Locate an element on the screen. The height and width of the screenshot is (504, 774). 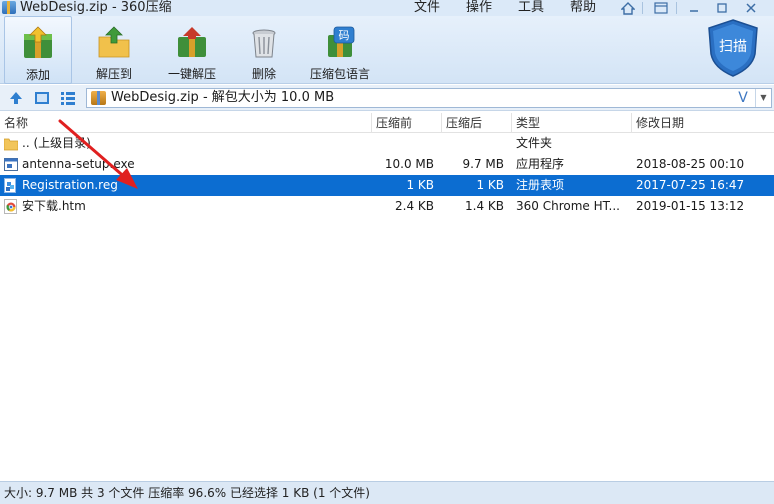
add-button-label: 添加 is located at coordinates (37, 75).